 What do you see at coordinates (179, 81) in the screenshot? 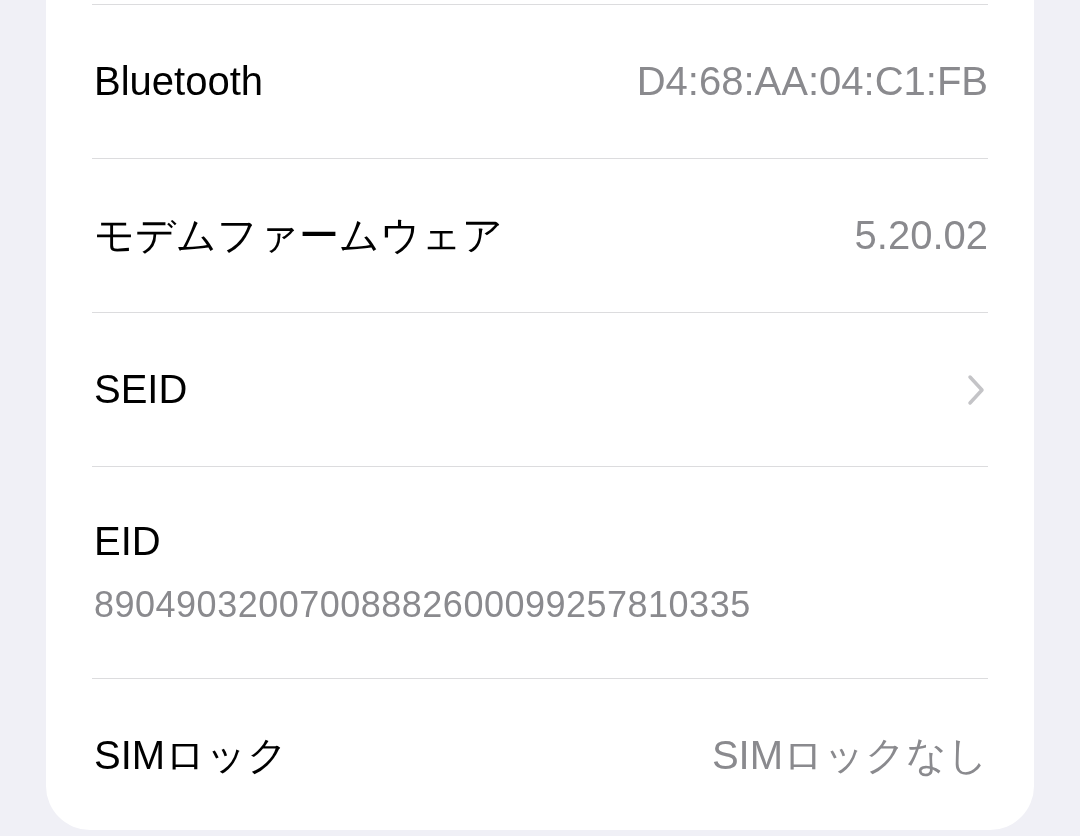
I see `row-label: Bluetooth` at bounding box center [179, 81].